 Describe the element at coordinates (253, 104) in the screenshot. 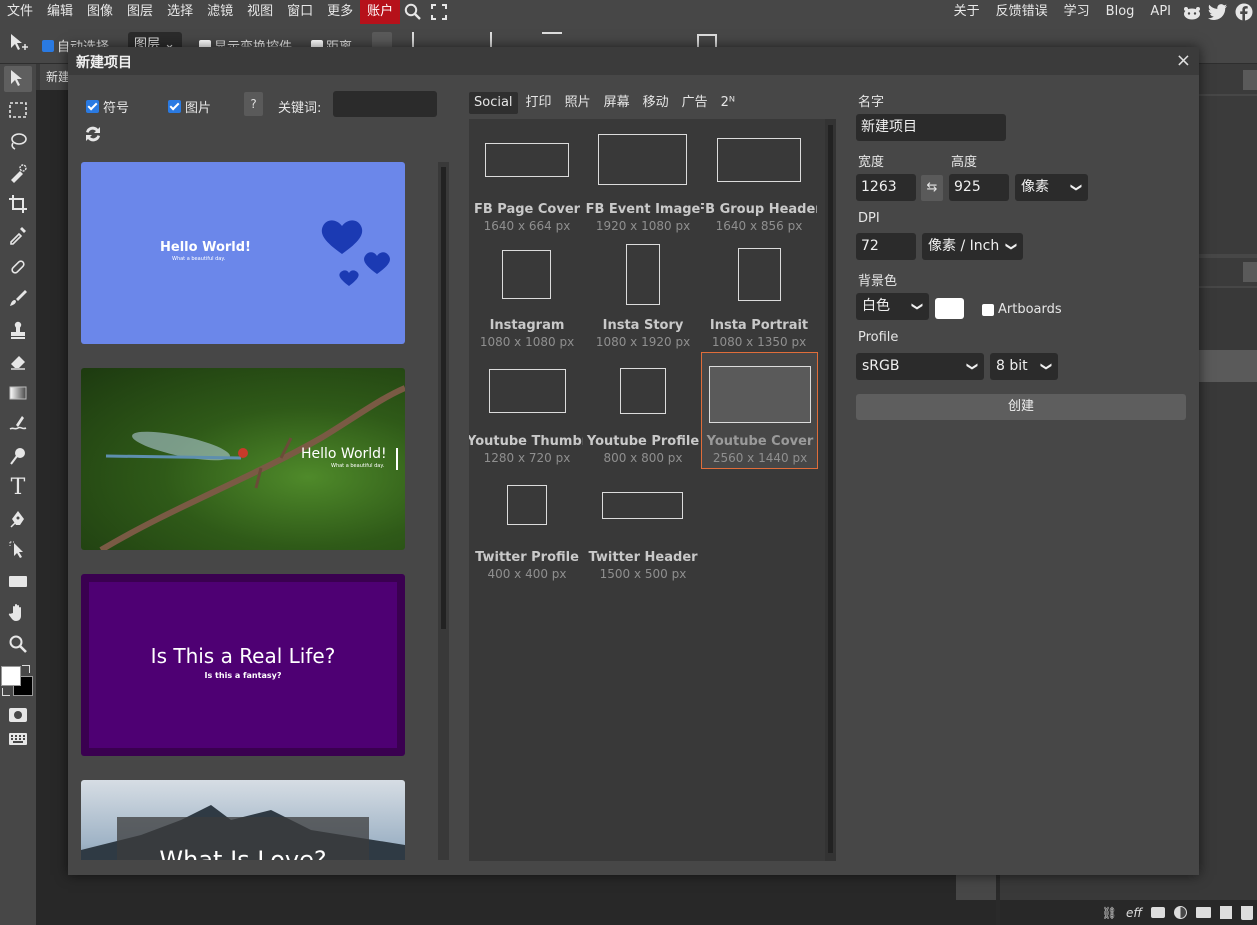

I see `help-button: ?` at that location.